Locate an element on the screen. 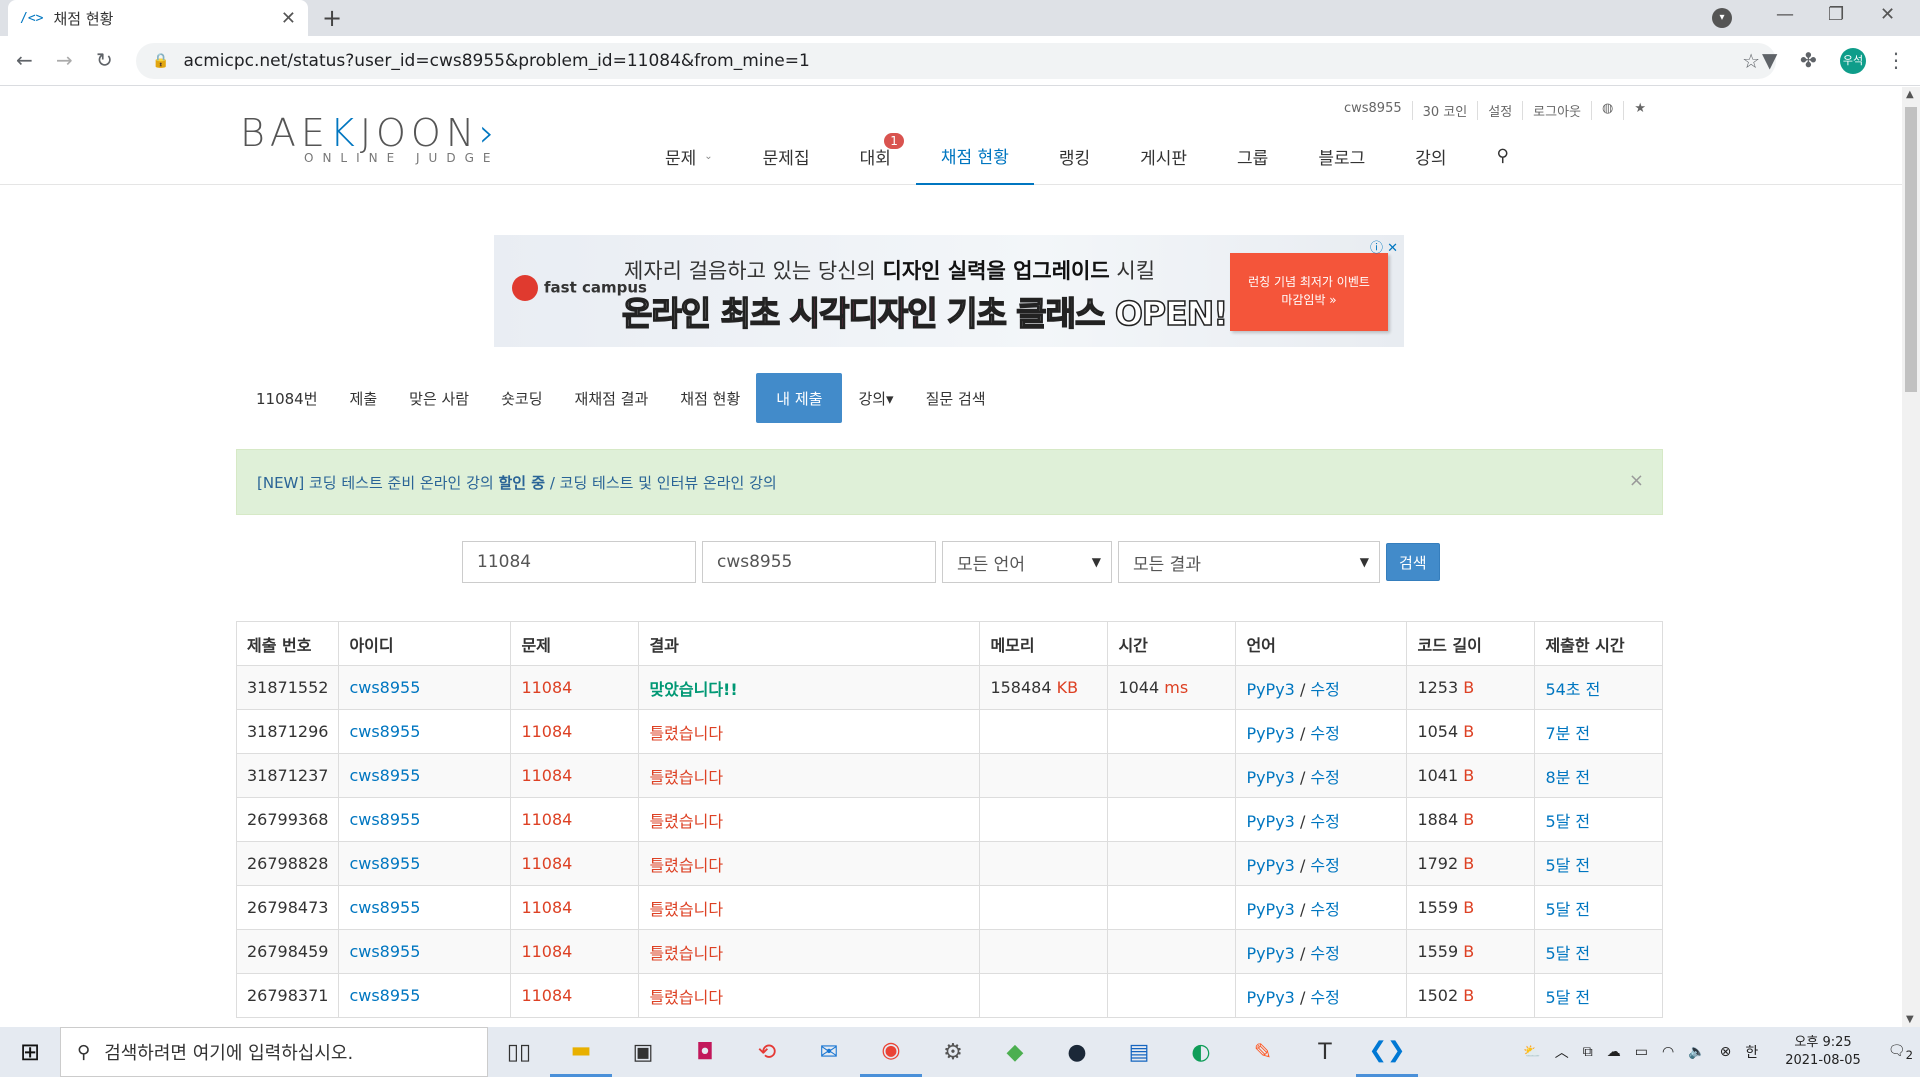 The width and height of the screenshot is (1920, 1077). subnav-submit: 제출 is located at coordinates (364, 398).